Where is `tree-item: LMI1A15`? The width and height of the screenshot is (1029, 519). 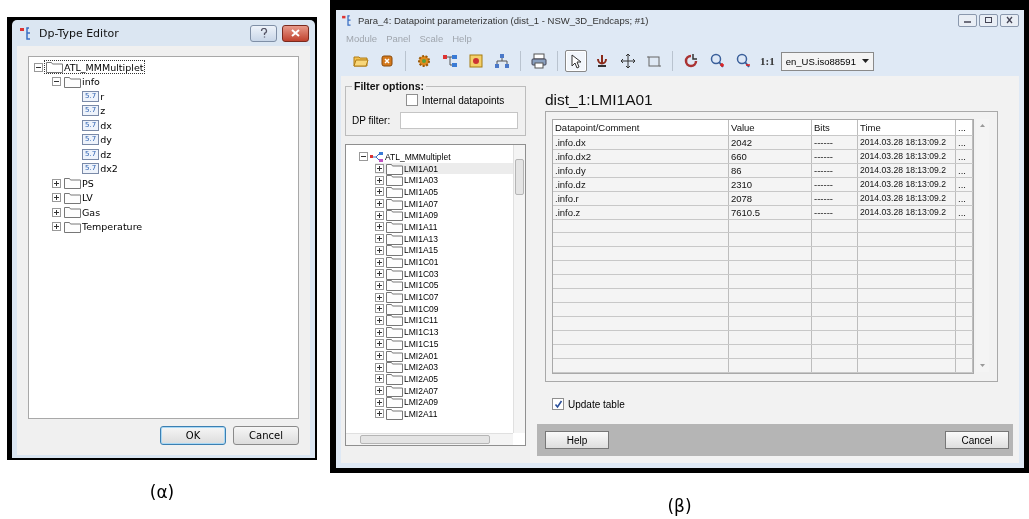 tree-item: LMI1A15 is located at coordinates (414, 250).